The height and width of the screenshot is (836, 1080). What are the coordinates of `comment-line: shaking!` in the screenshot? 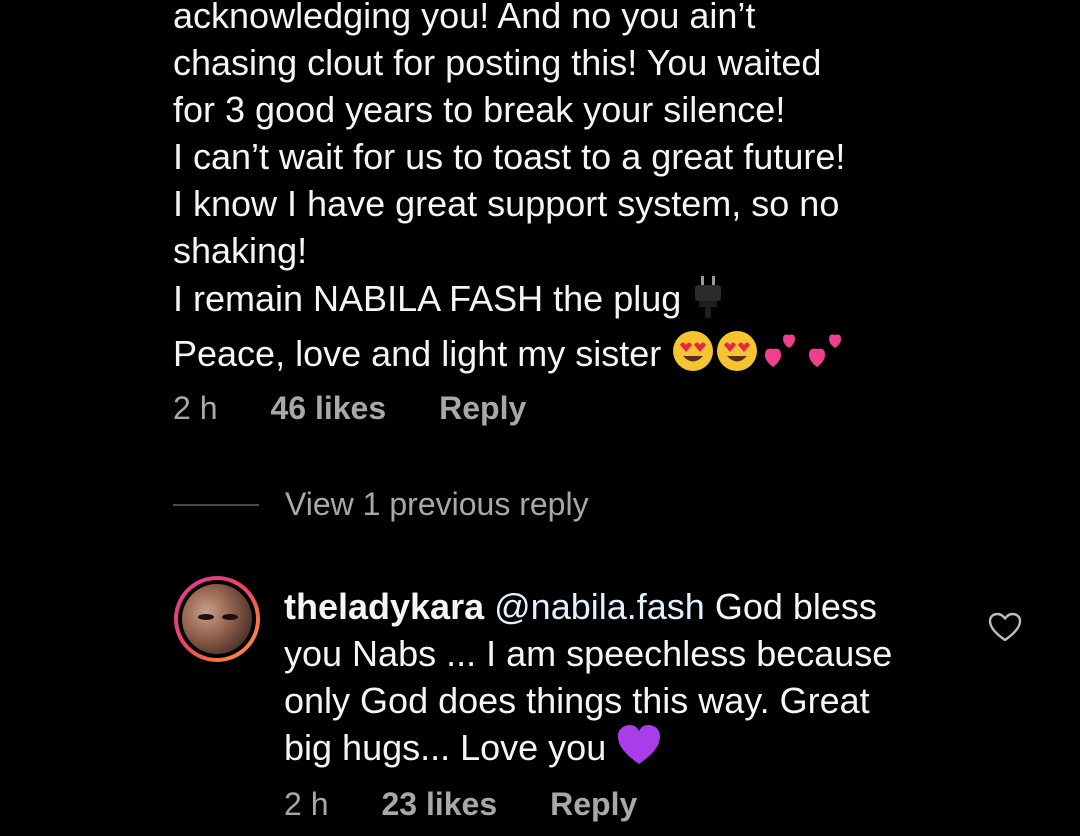 It's located at (240, 250).